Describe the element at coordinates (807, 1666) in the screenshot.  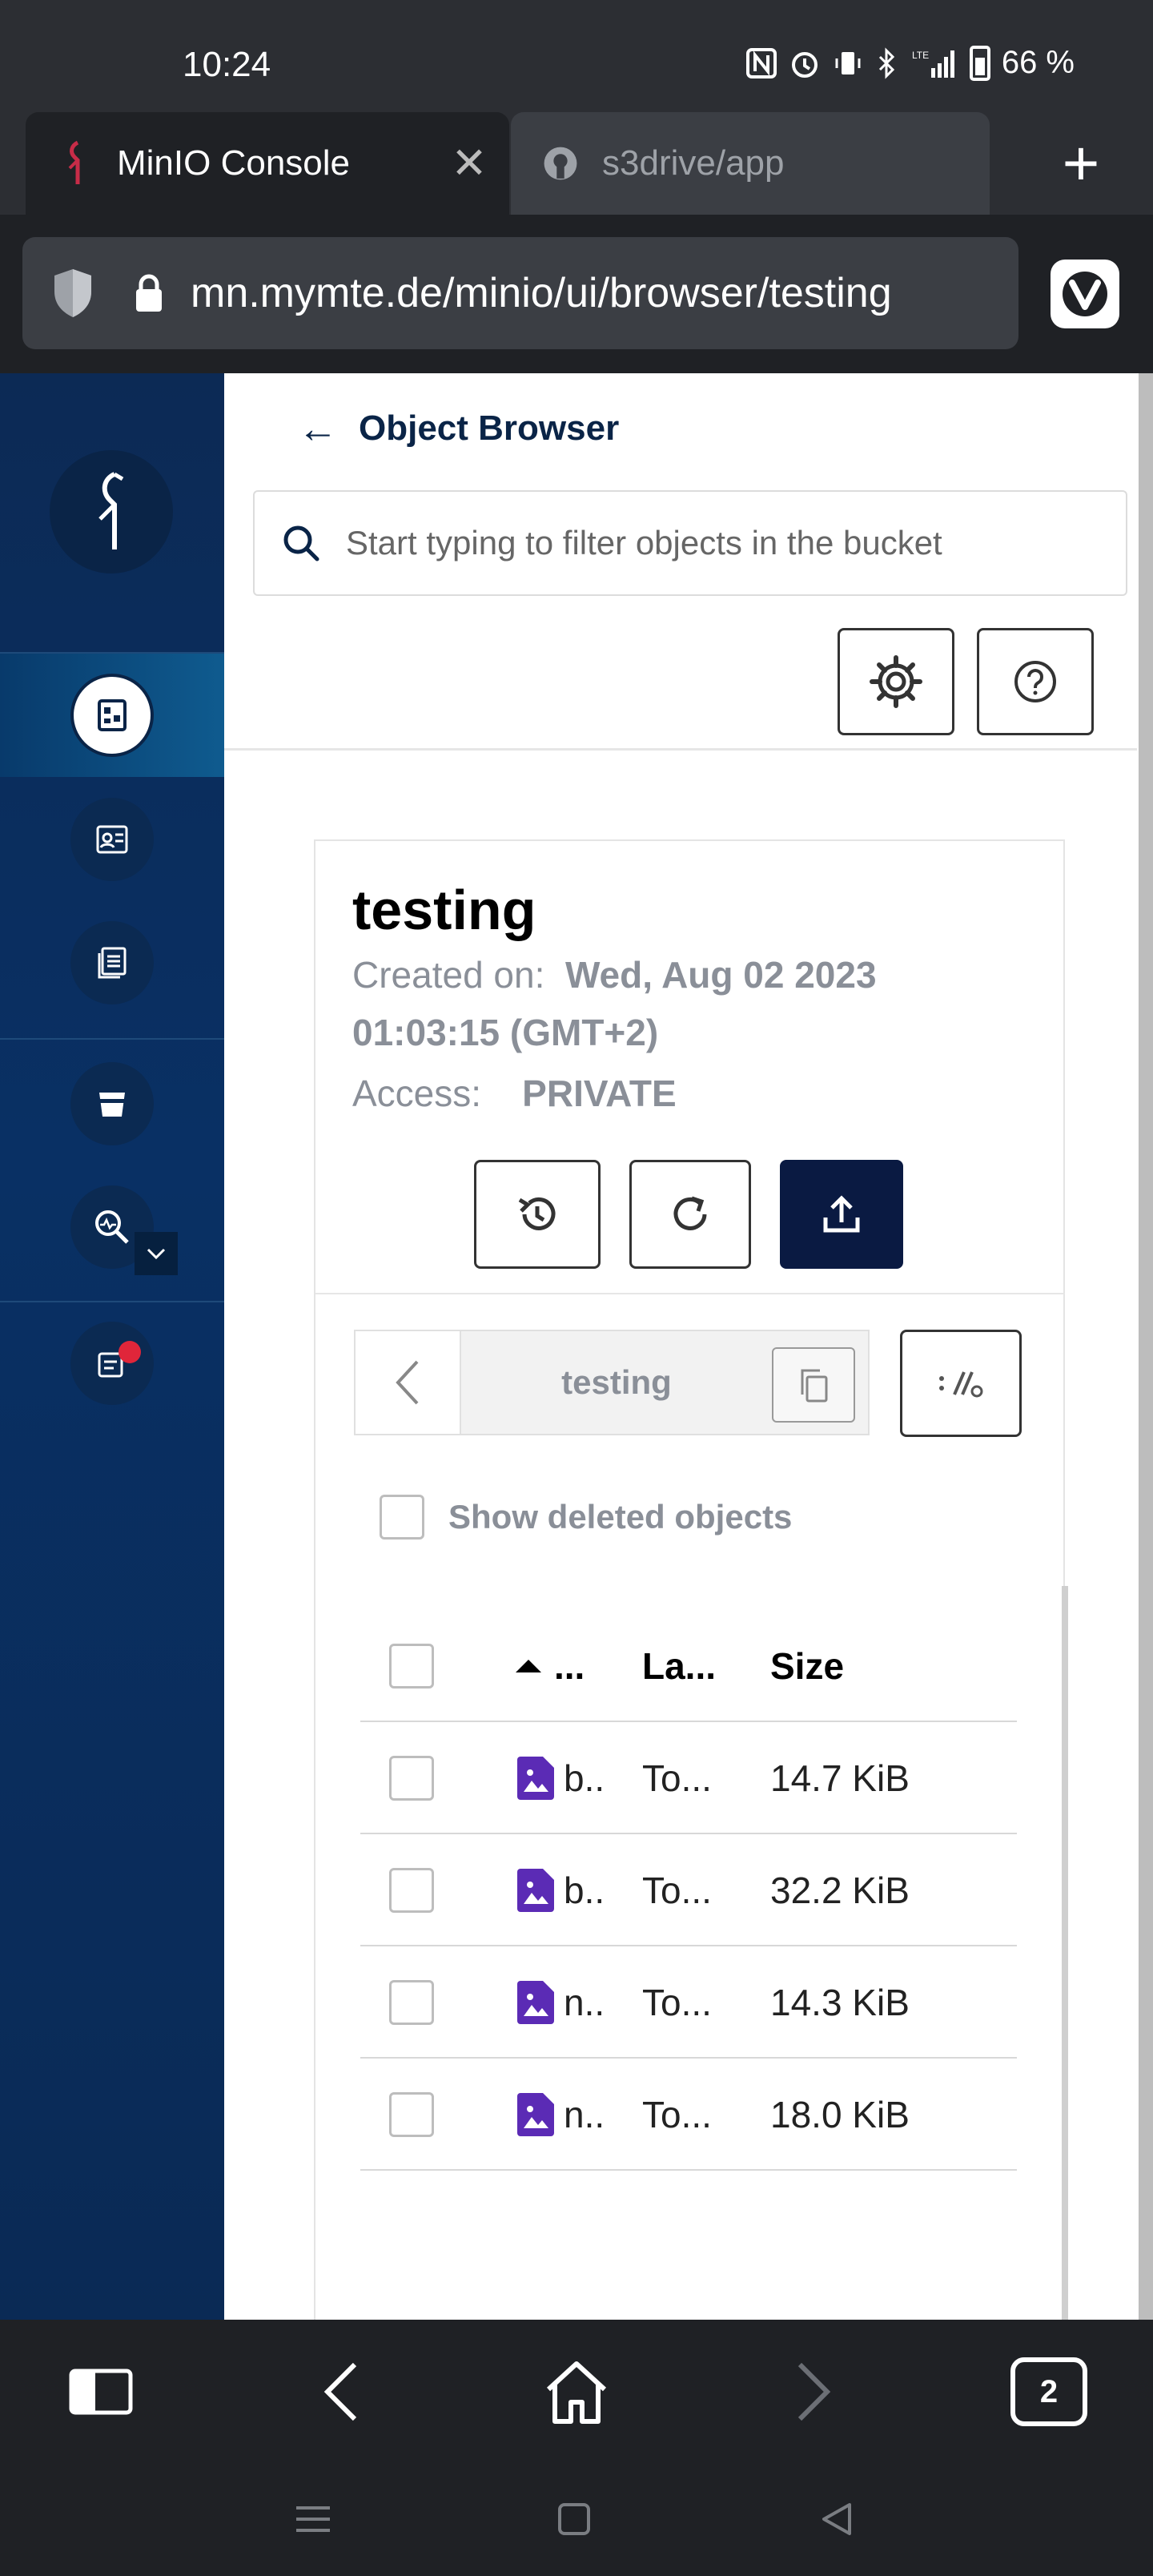
I see `column-size: Size` at that location.